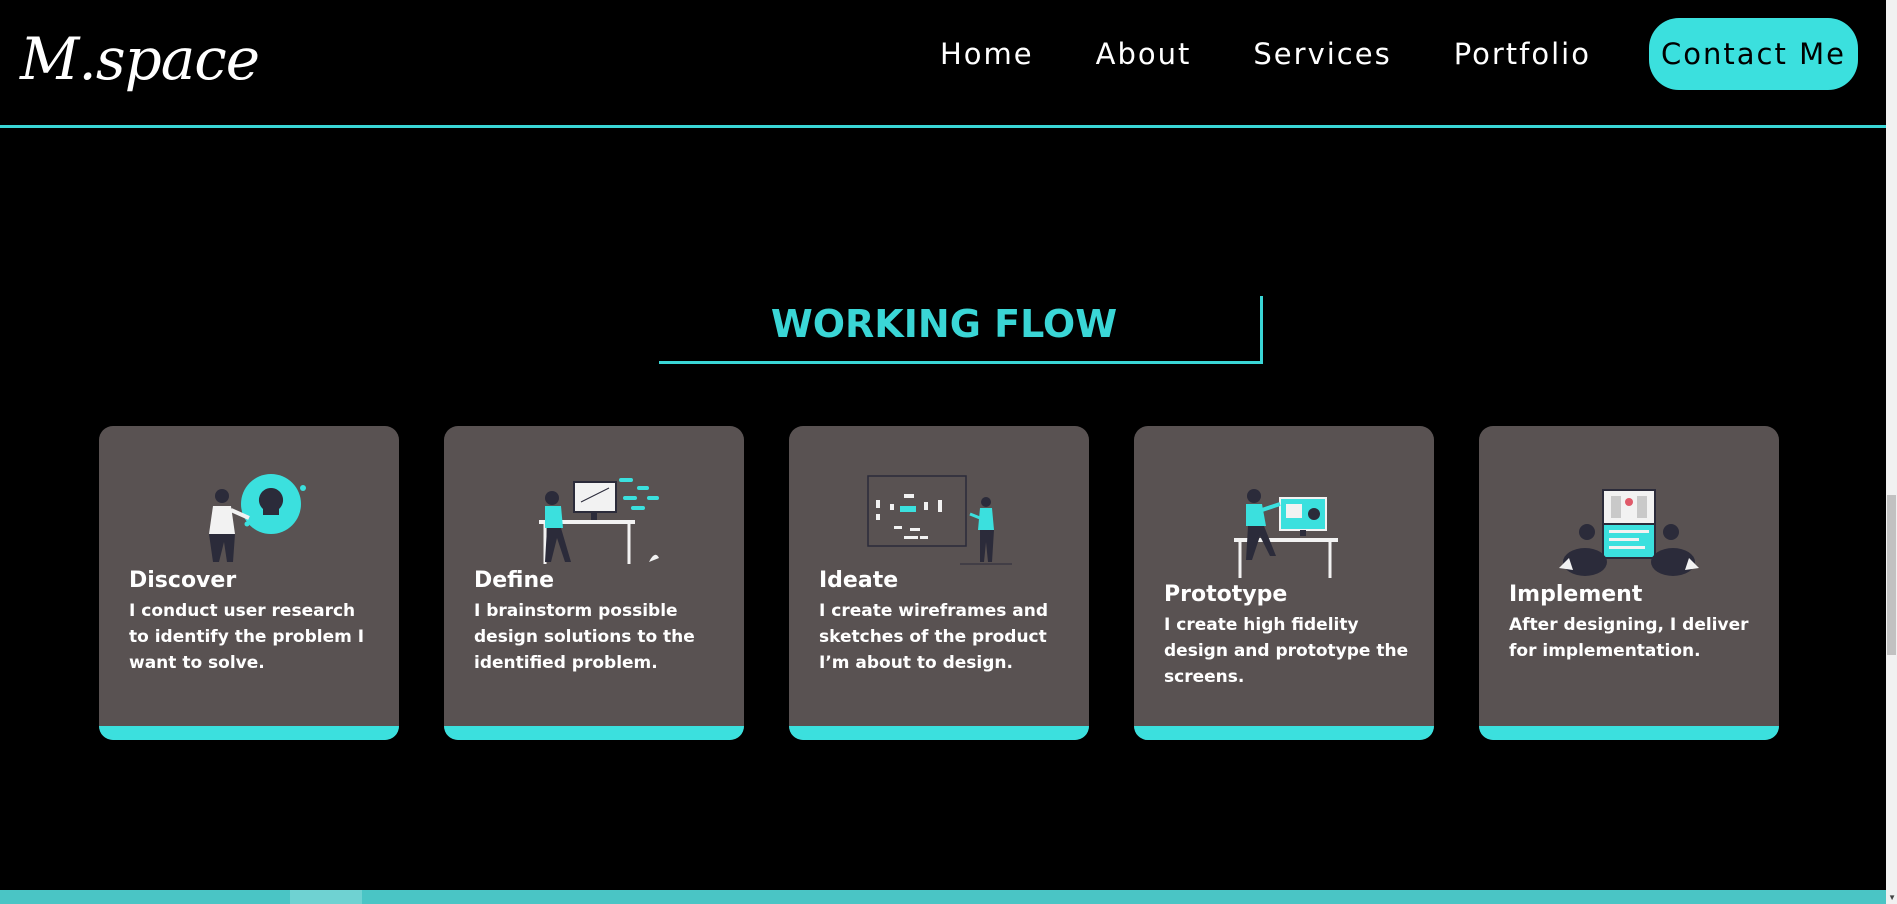 The width and height of the screenshot is (1897, 904). I want to click on define-illustration-icon, so click(599, 521).